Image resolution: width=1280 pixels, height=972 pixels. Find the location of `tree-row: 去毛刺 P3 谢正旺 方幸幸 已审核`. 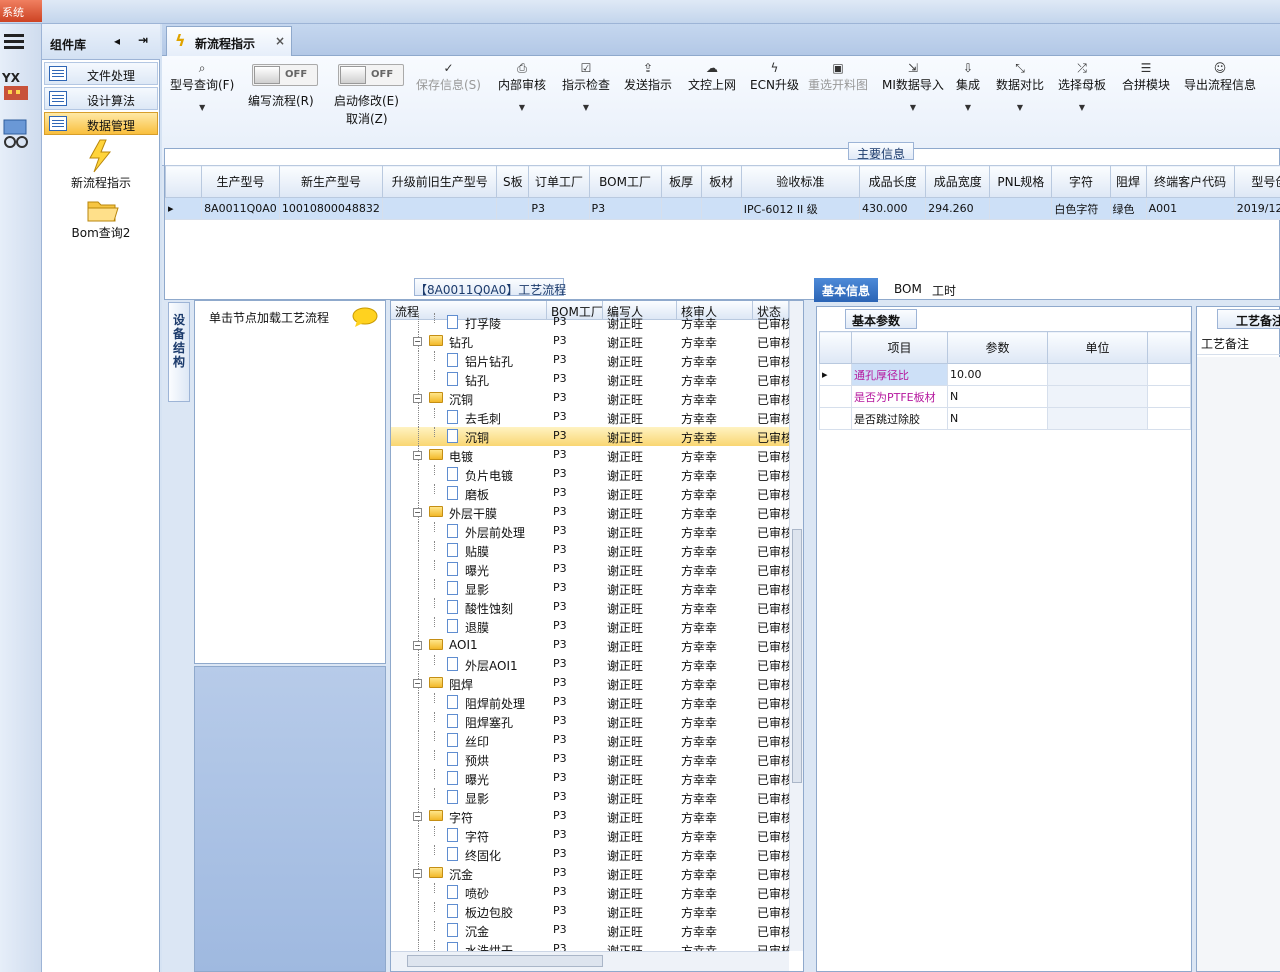

tree-row: 去毛刺 P3 谢正旺 方幸幸 已审核 is located at coordinates (590, 417).